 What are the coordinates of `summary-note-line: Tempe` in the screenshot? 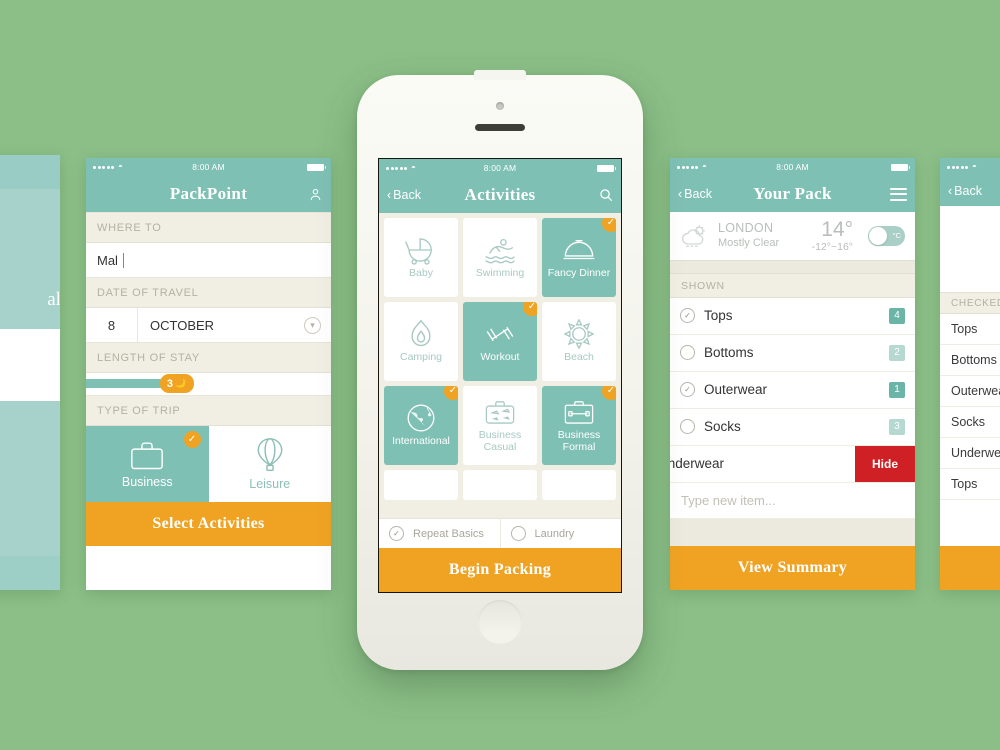 It's located at (975, 257).